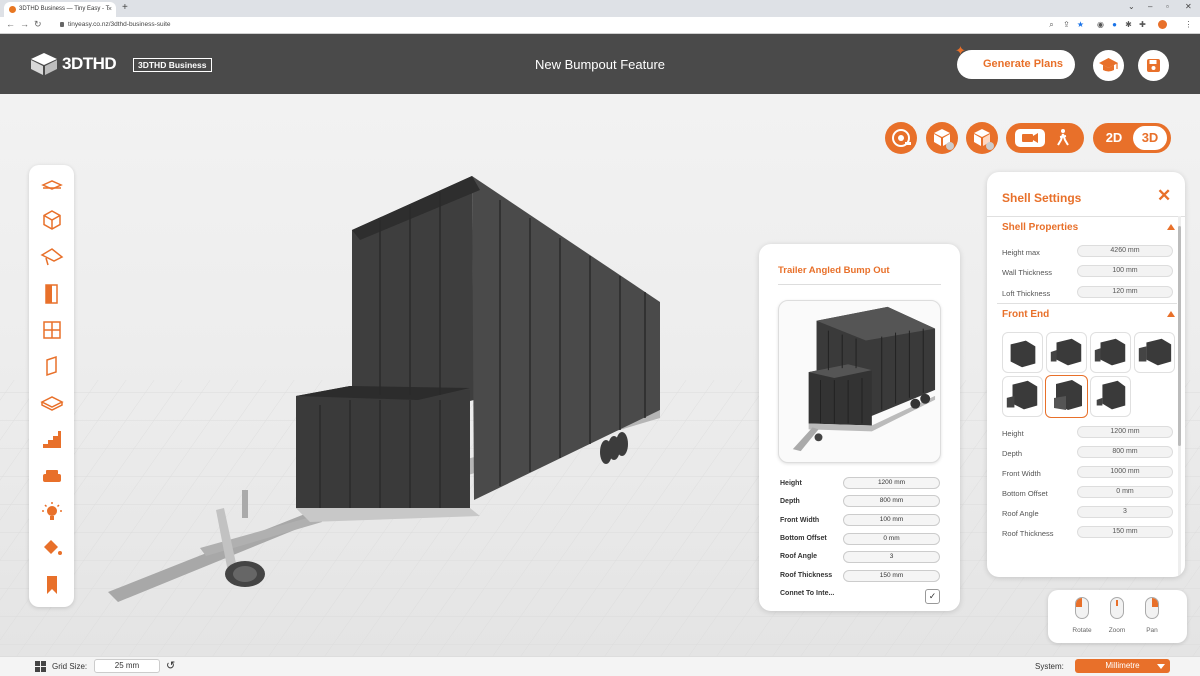  Describe the element at coordinates (1150, 138) in the screenshot. I see `3d-toggle: 3D` at that location.